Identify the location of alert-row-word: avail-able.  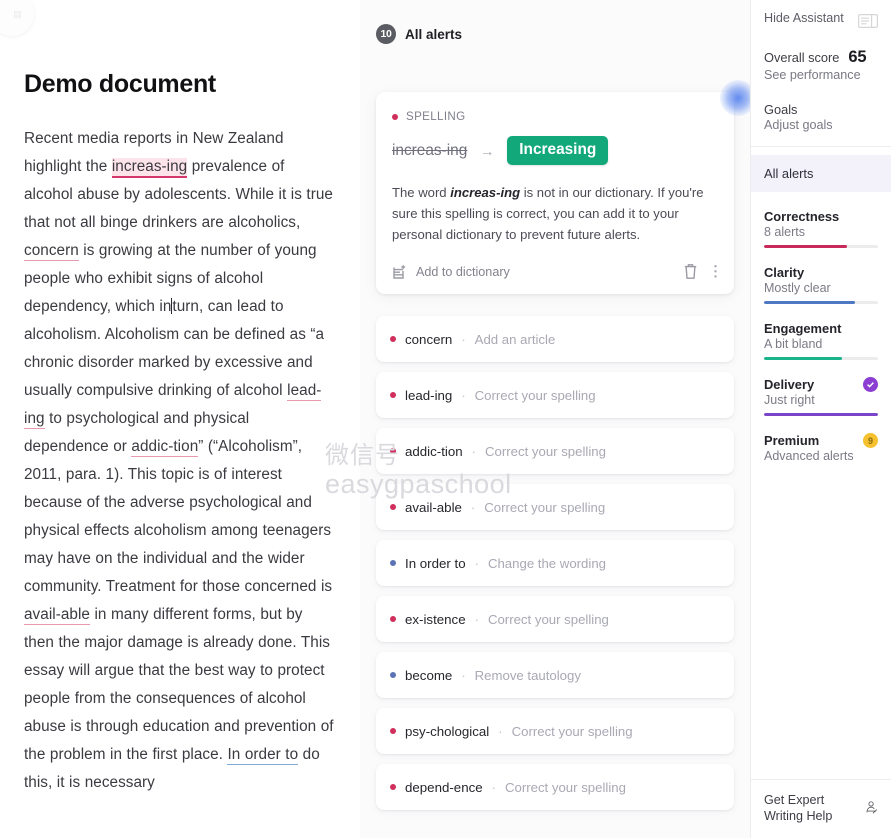
(433, 507).